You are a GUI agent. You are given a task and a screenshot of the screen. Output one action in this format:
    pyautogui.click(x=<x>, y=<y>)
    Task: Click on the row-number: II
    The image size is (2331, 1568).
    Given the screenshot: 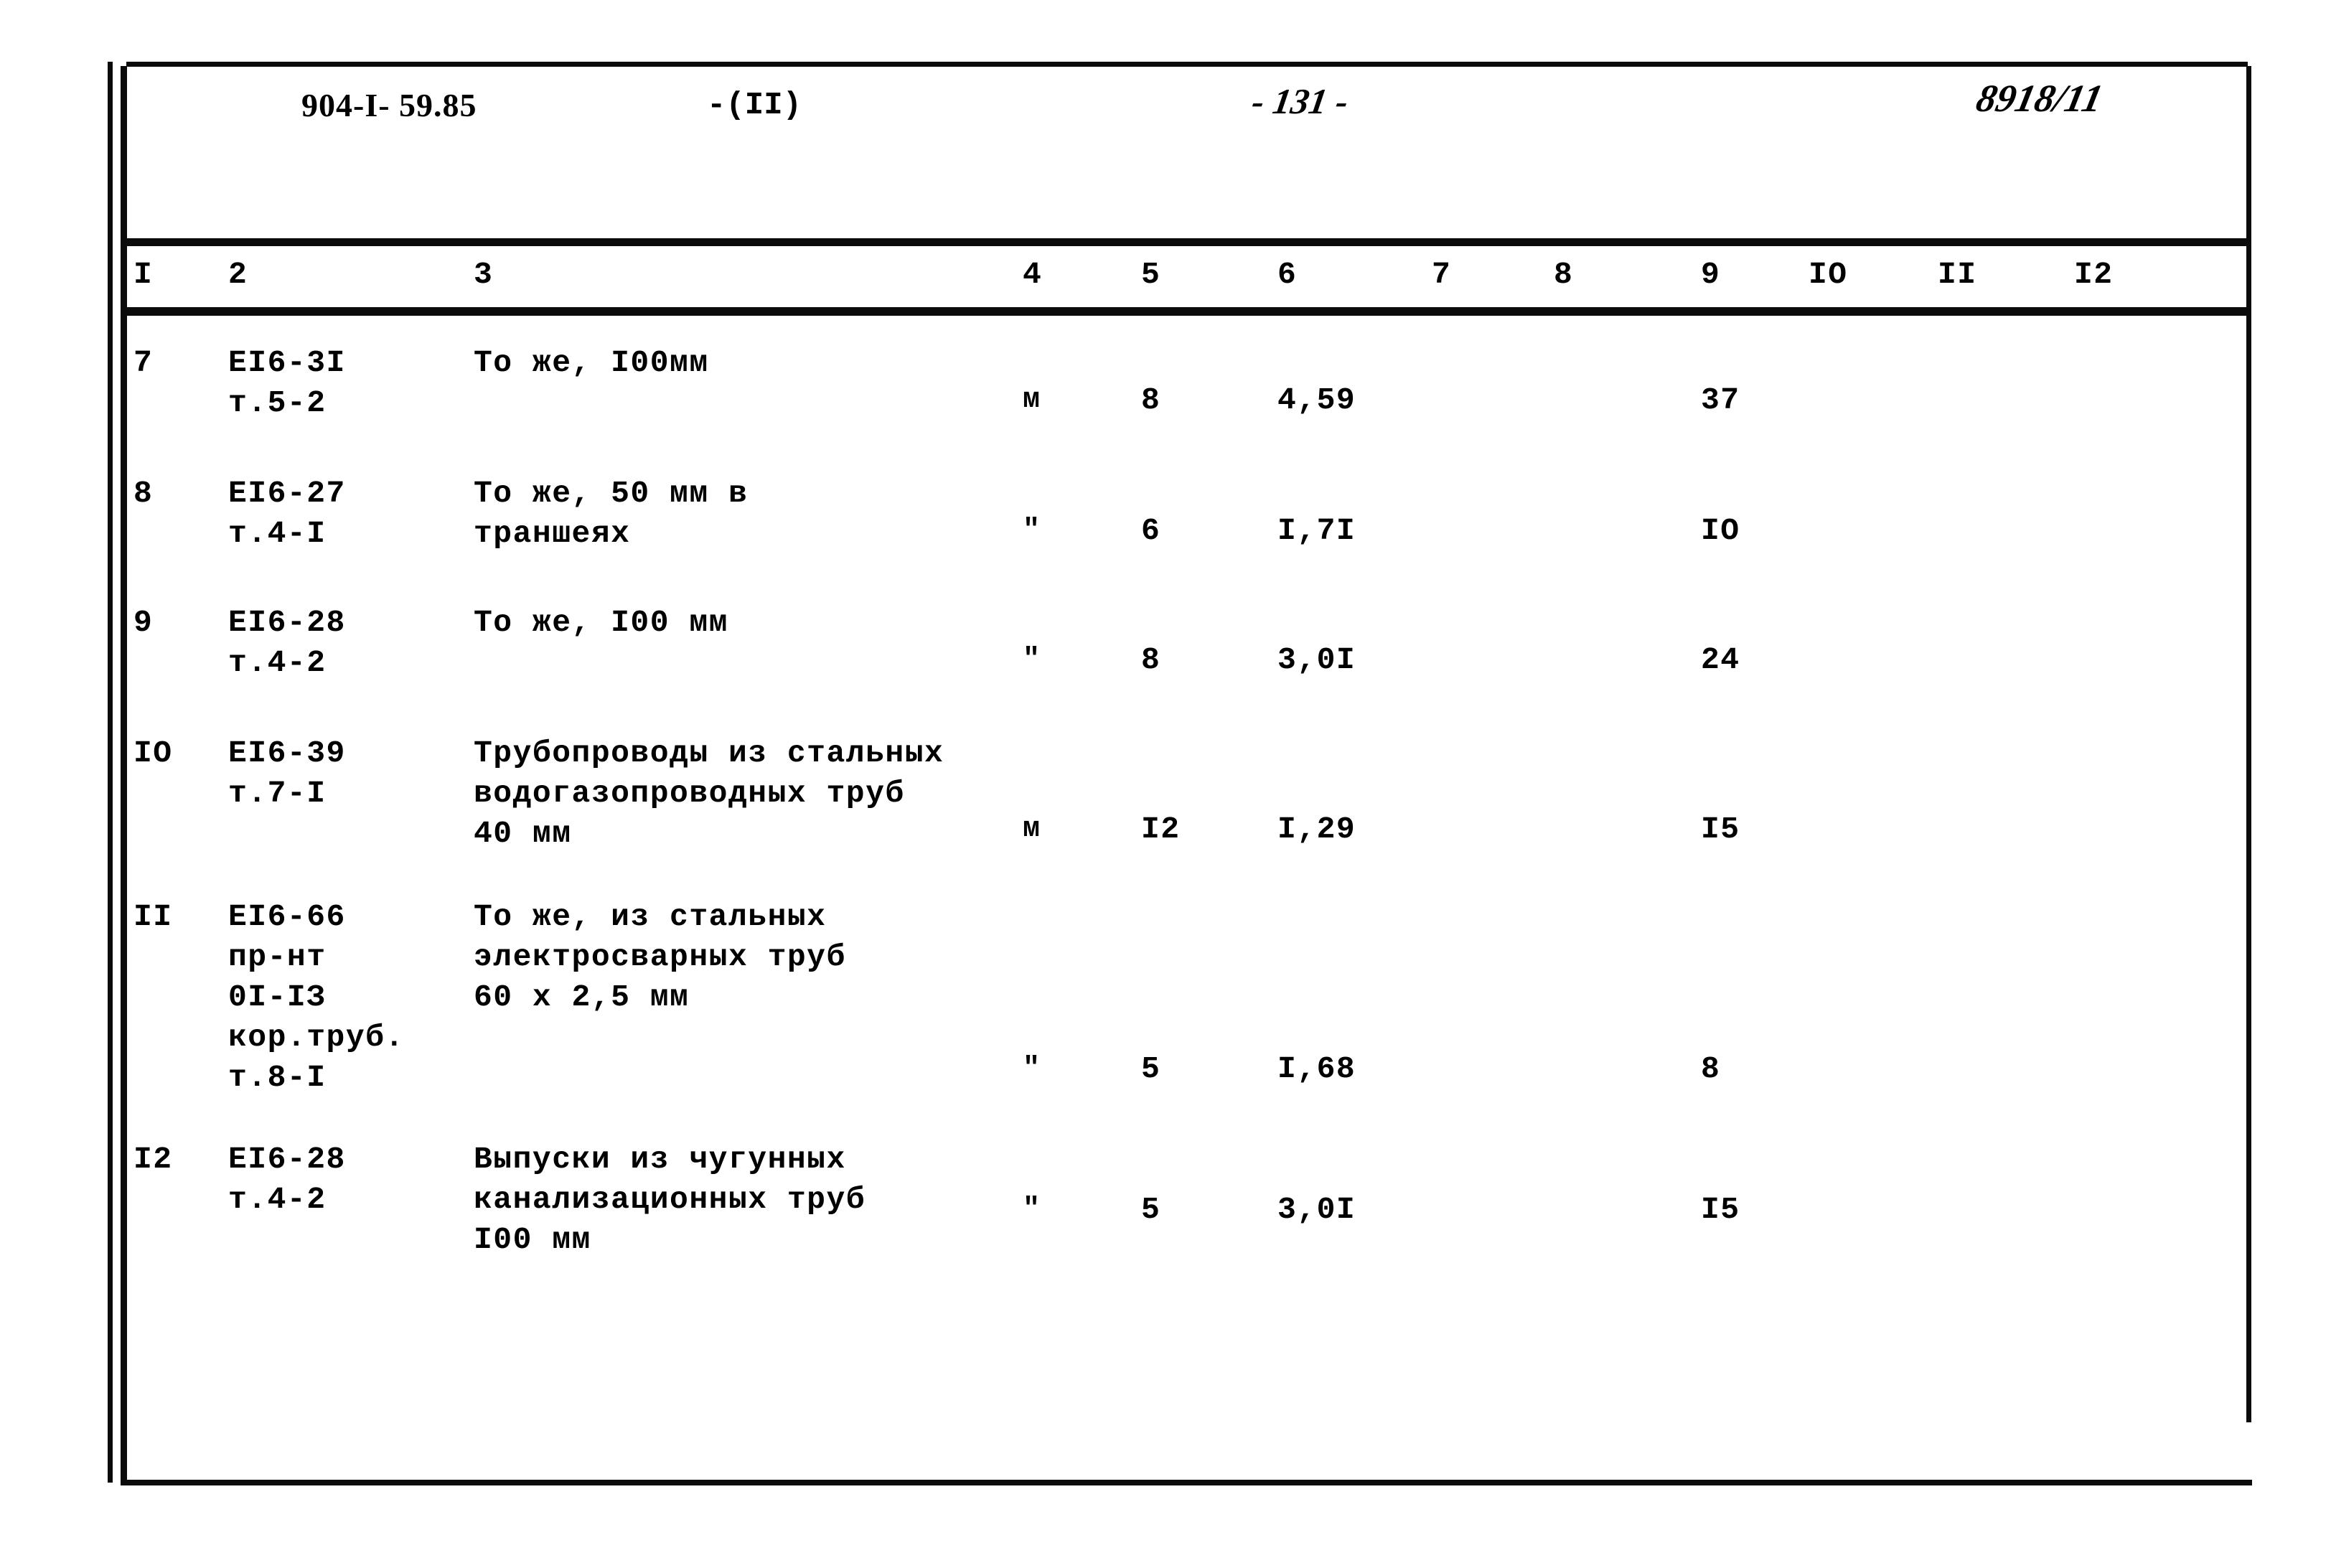 What is the action you would take?
    pyautogui.click(x=153, y=916)
    